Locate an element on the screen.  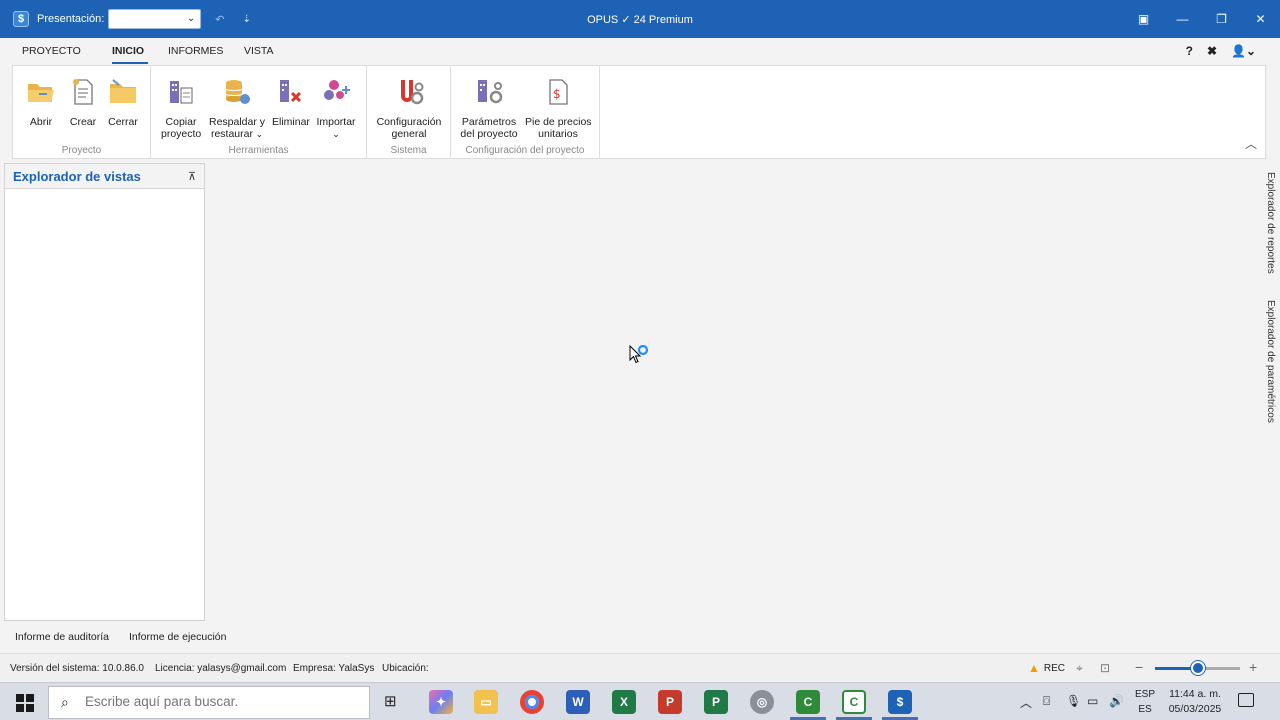
views-explorer-header: Explorador de vistas ⊼ is located at coordinates (104, 176).